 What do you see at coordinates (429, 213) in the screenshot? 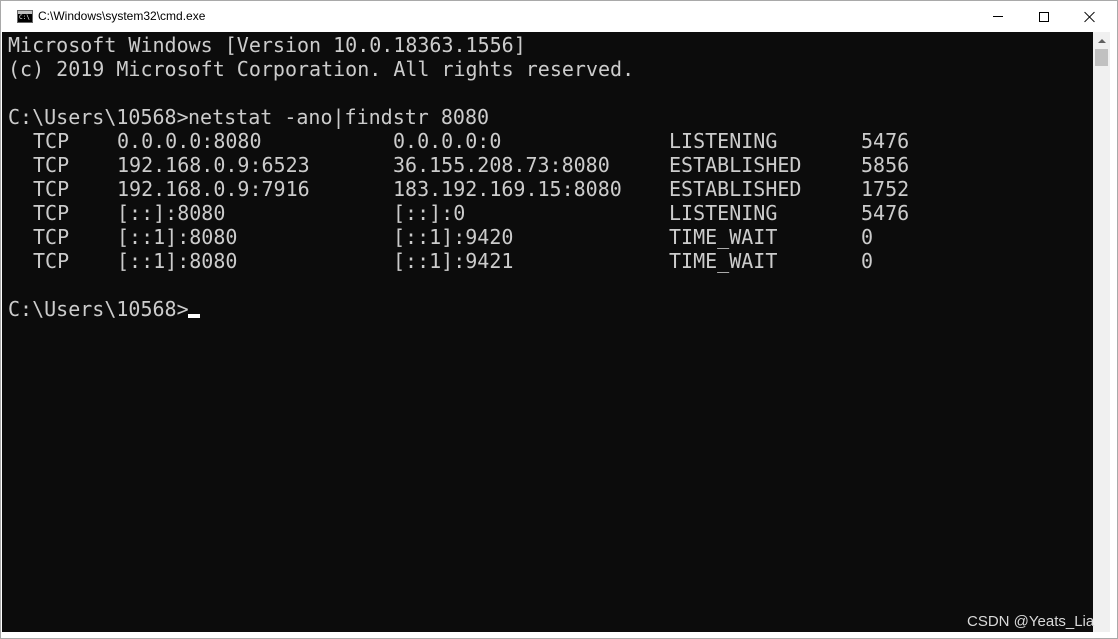
I see `netstat-foreign: [::]:0` at bounding box center [429, 213].